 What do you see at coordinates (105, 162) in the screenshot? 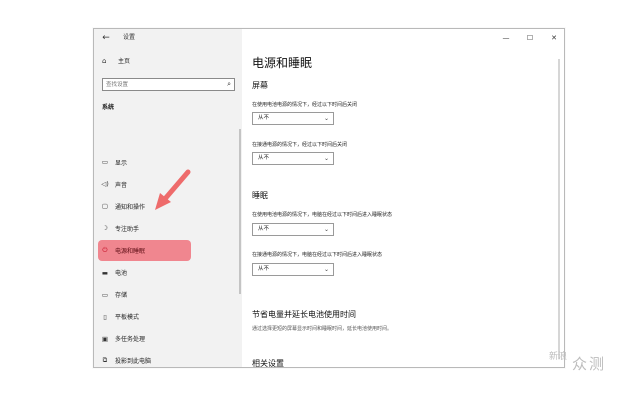
I see `monitor-icon: ▭` at bounding box center [105, 162].